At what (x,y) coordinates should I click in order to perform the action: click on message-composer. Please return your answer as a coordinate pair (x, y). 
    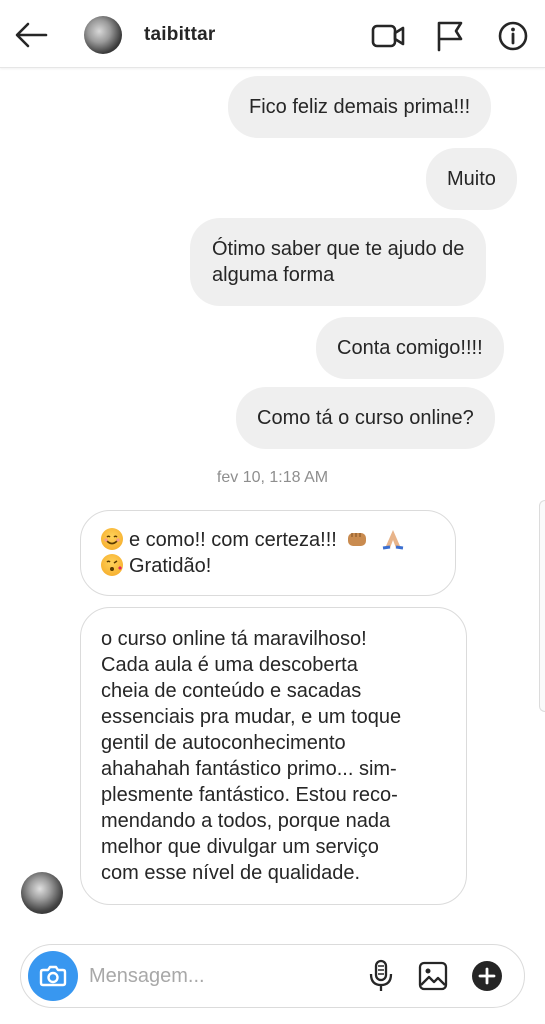
    Looking at the image, I should click on (272, 976).